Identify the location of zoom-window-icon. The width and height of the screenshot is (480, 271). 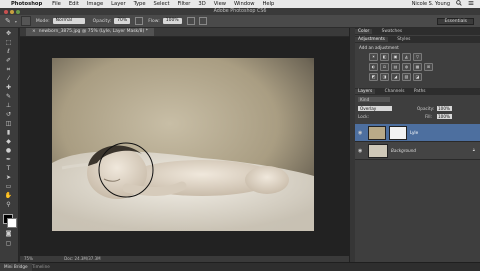
(18, 11).